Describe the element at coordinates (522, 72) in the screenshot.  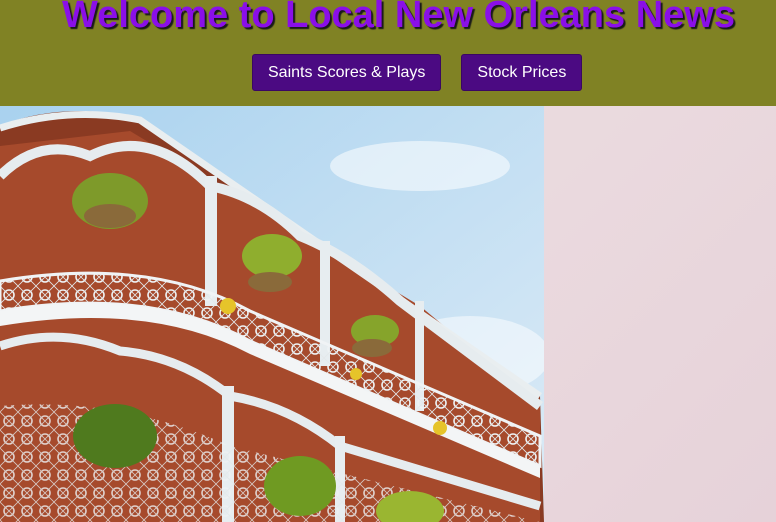
I see `stock-prices-button: Stock Prices` at that location.